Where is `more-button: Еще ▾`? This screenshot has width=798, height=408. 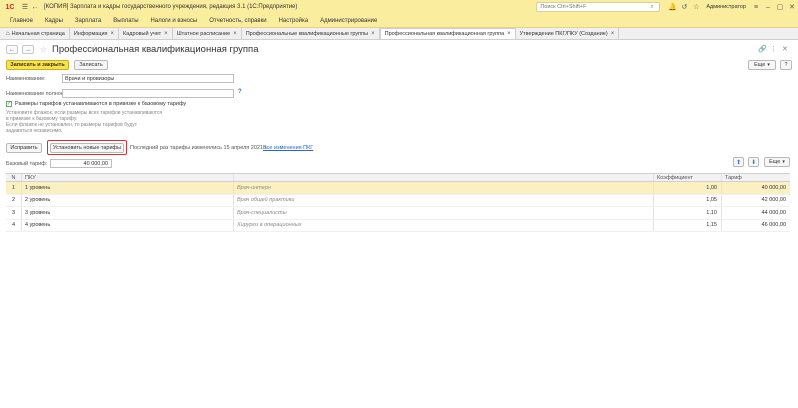
more-button: Еще ▾ is located at coordinates (762, 65).